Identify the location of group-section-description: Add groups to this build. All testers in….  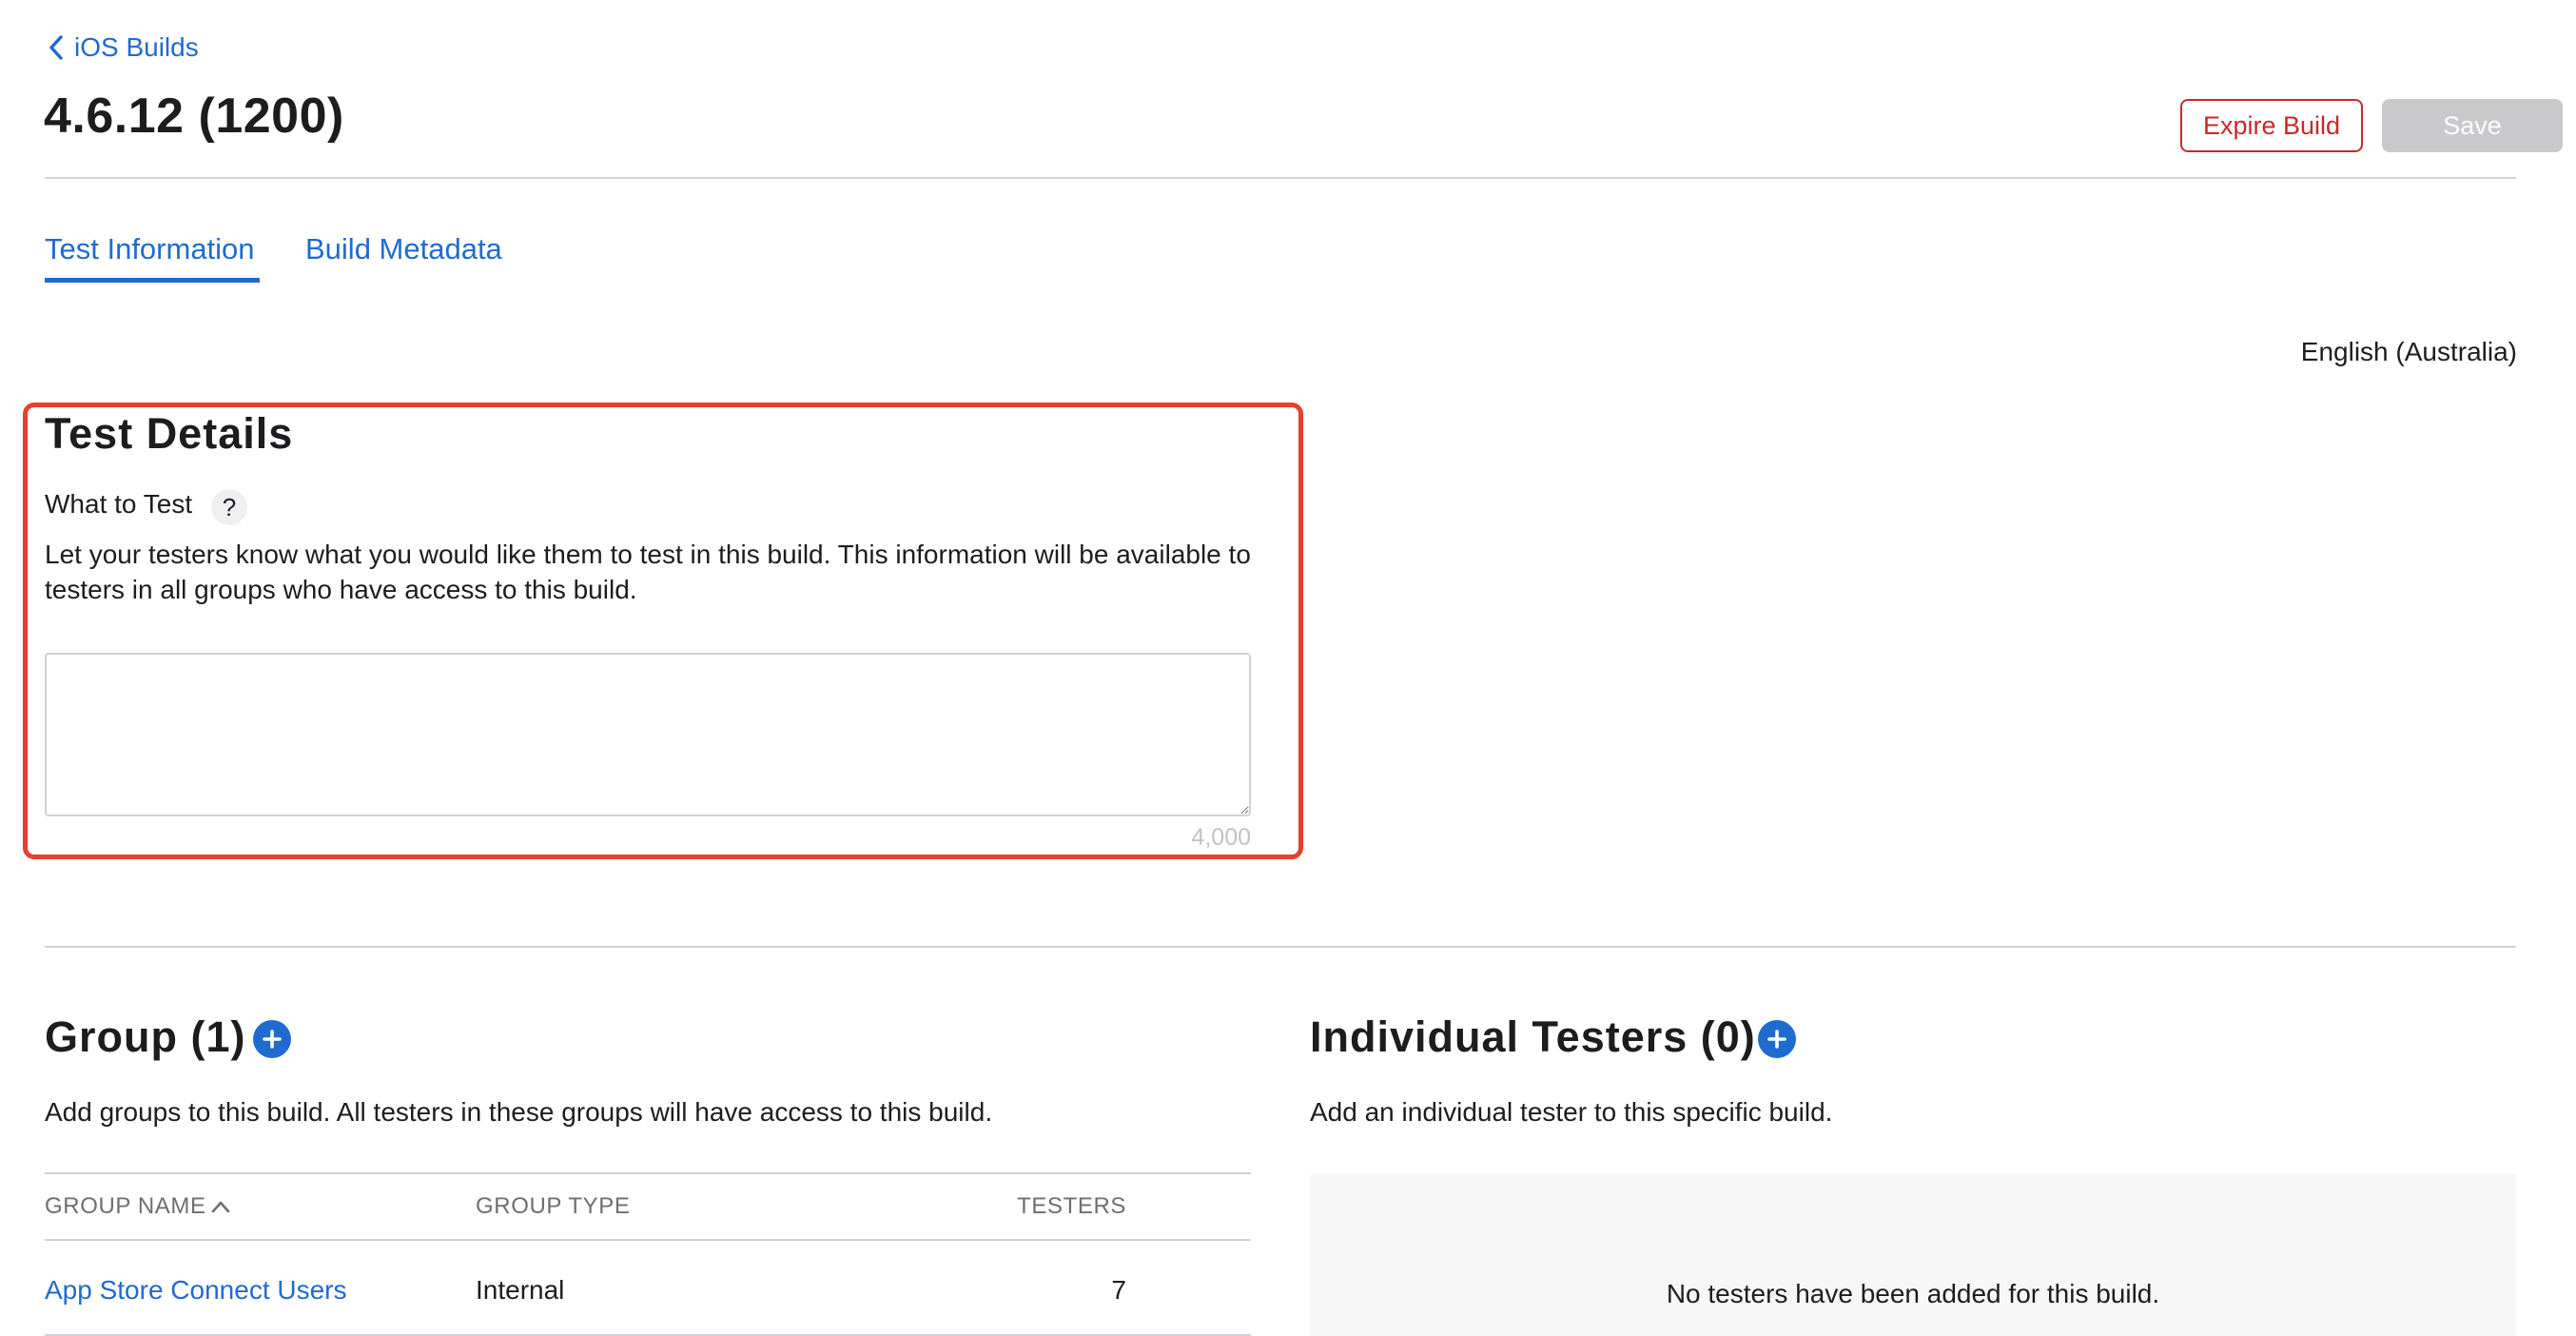
(519, 1112).